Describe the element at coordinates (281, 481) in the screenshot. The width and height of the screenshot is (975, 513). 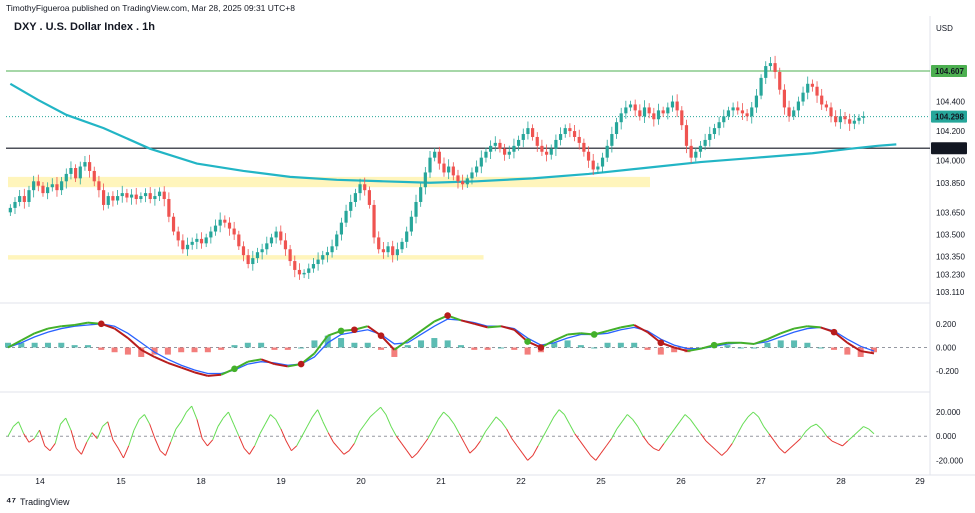
I see `time-tick-label: 19` at that location.